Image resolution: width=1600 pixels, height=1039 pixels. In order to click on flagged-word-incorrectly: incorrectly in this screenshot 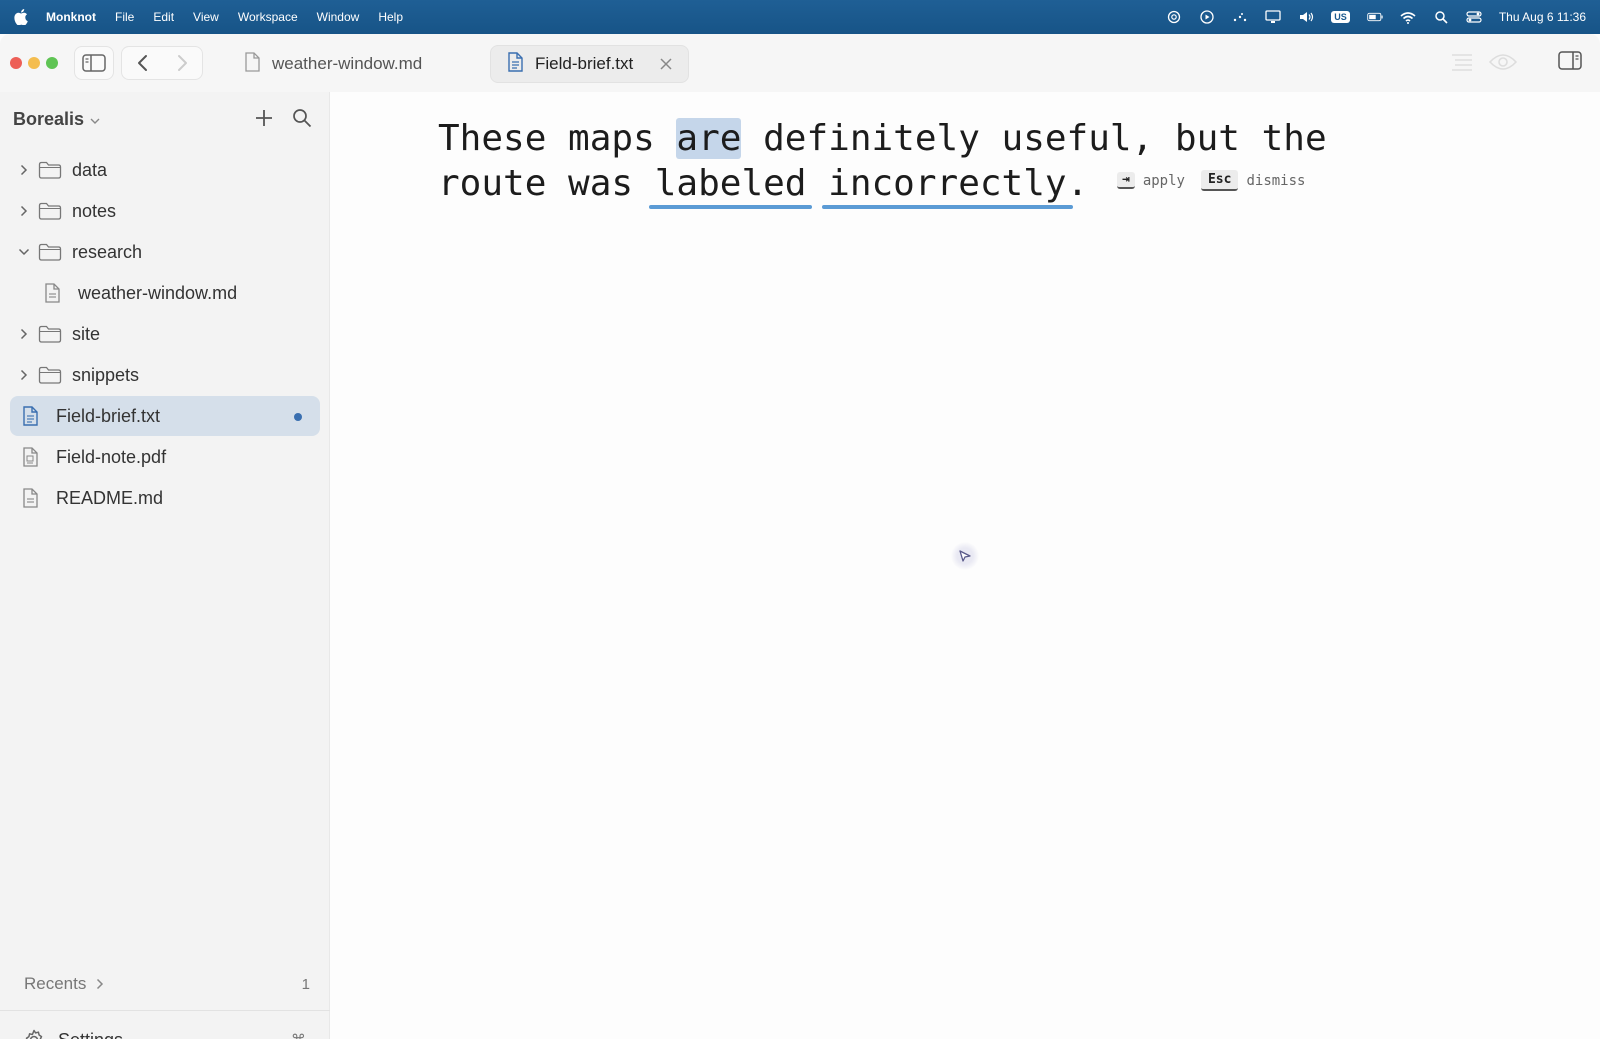, I will do `click(947, 183)`.